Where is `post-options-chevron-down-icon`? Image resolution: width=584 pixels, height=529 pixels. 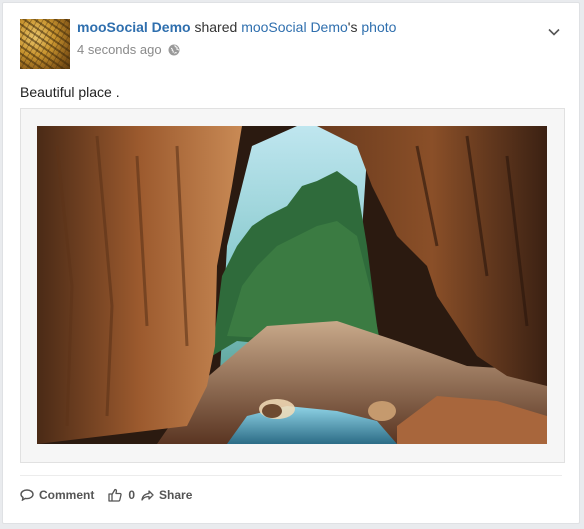
post-options-chevron-down-icon is located at coordinates (554, 32).